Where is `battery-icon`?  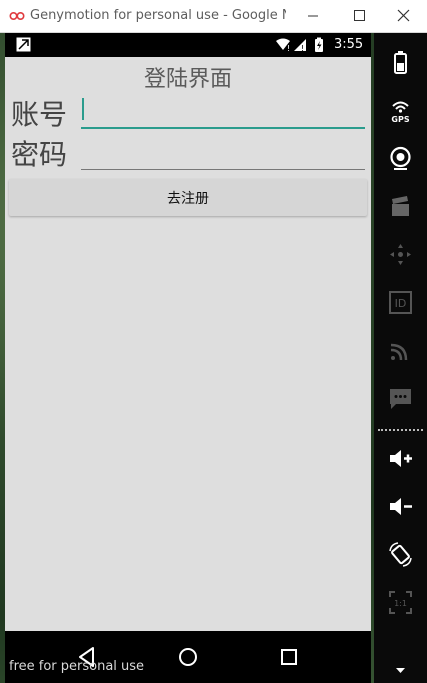 battery-icon is located at coordinates (319, 44).